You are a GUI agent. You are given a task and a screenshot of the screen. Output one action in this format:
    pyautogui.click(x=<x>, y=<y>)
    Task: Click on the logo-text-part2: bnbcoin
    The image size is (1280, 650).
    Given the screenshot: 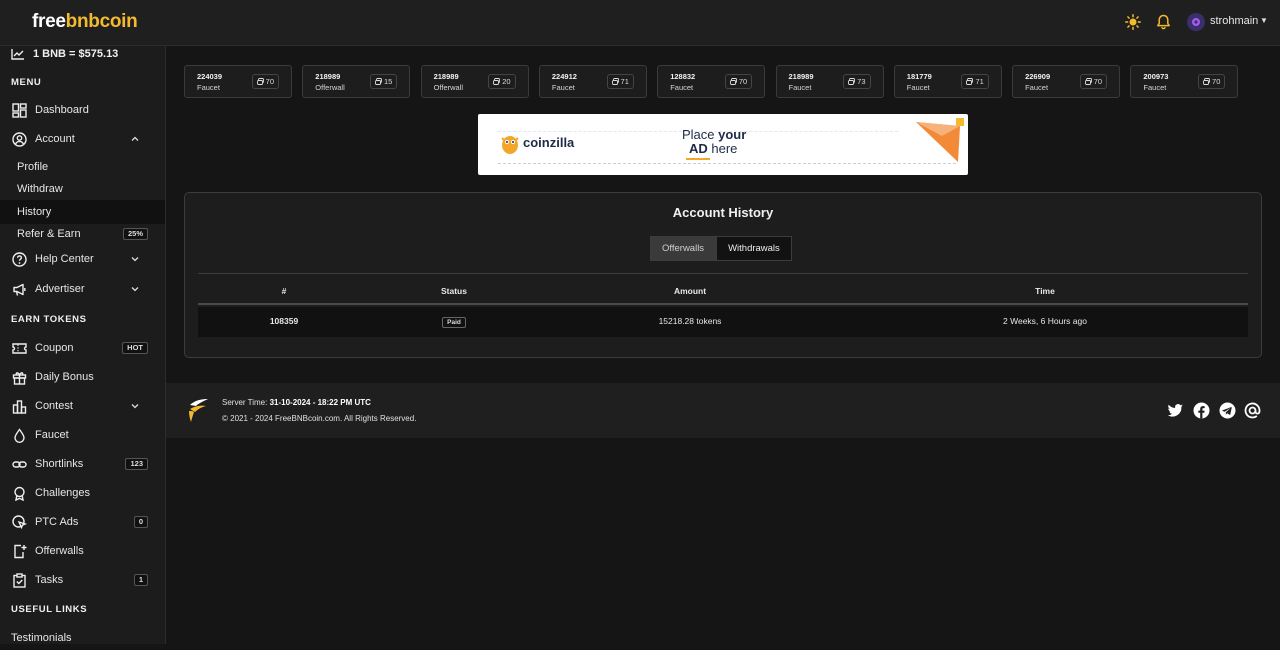 What is the action you would take?
    pyautogui.click(x=101, y=21)
    